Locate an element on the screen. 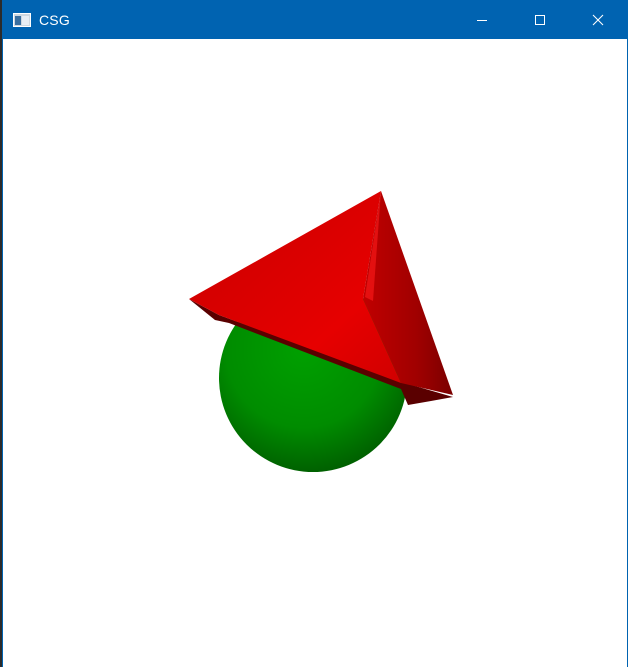 This screenshot has width=628, height=667. minimize-icon is located at coordinates (482, 20).